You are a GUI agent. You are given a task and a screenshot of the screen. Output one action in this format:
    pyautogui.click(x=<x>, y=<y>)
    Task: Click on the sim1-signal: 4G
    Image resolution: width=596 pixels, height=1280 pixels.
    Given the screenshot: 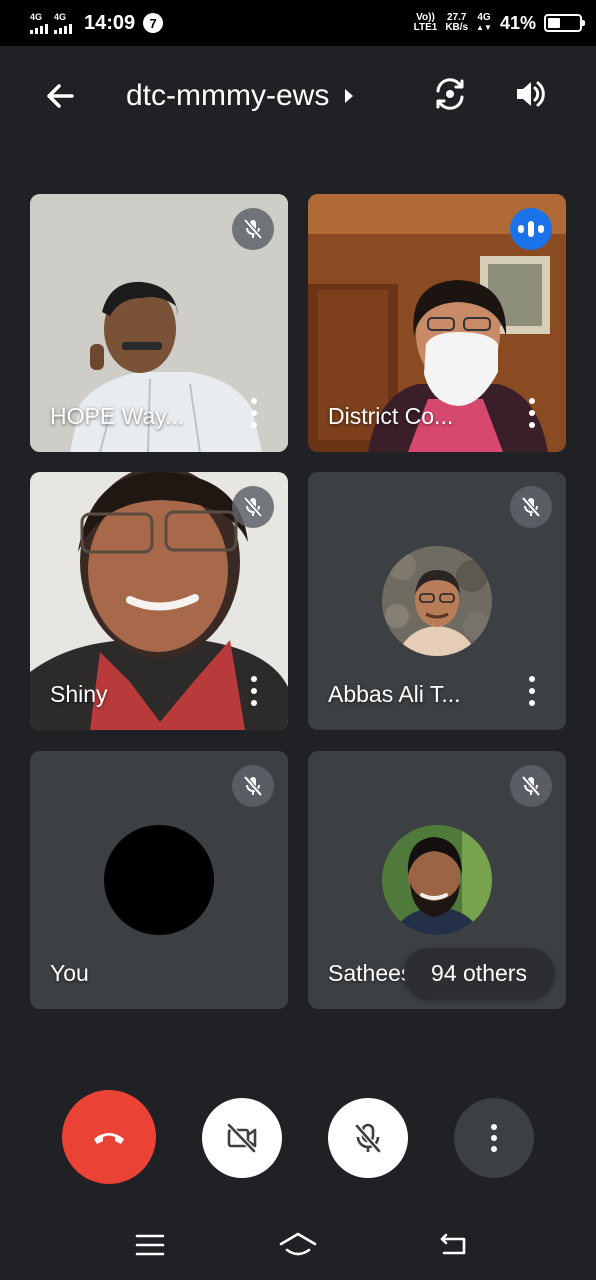 What is the action you would take?
    pyautogui.click(x=39, y=22)
    